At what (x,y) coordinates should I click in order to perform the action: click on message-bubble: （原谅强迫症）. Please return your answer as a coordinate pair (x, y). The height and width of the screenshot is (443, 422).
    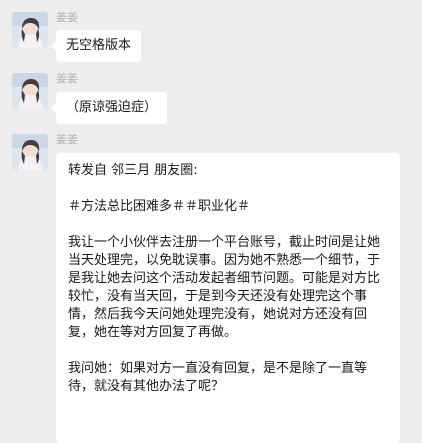
    Looking at the image, I should click on (109, 108).